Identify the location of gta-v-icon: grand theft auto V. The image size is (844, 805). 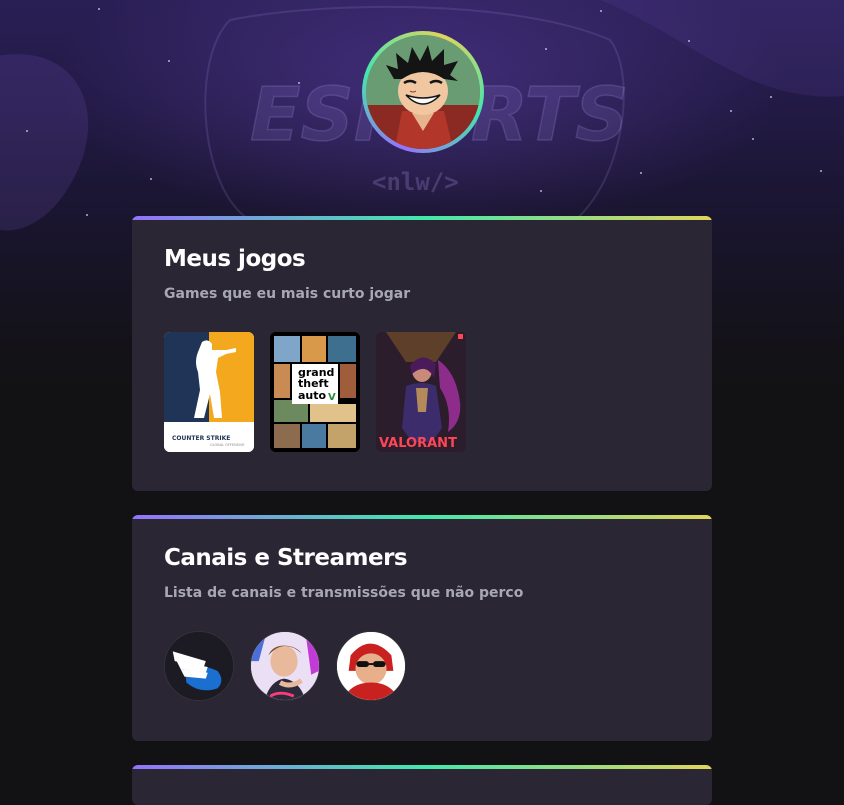
(315, 392).